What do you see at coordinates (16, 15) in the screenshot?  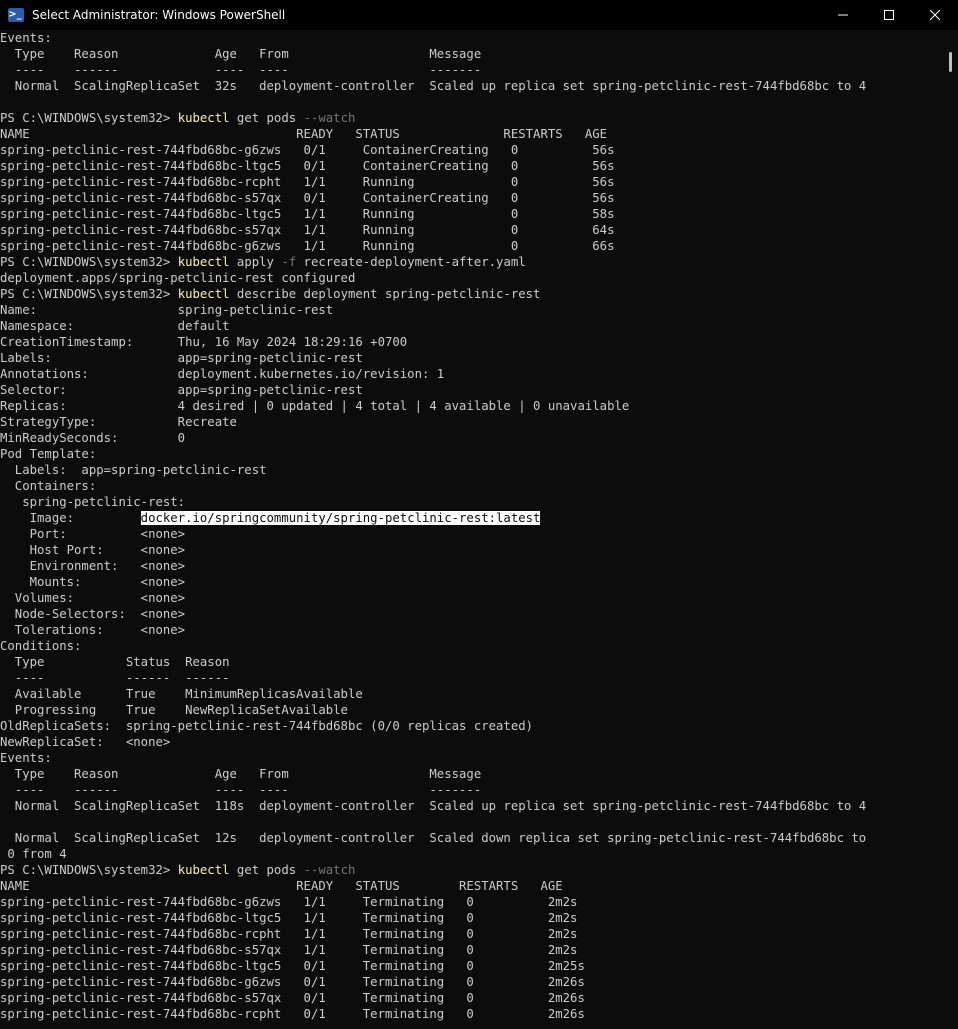 I see `powershell-icon: >_` at bounding box center [16, 15].